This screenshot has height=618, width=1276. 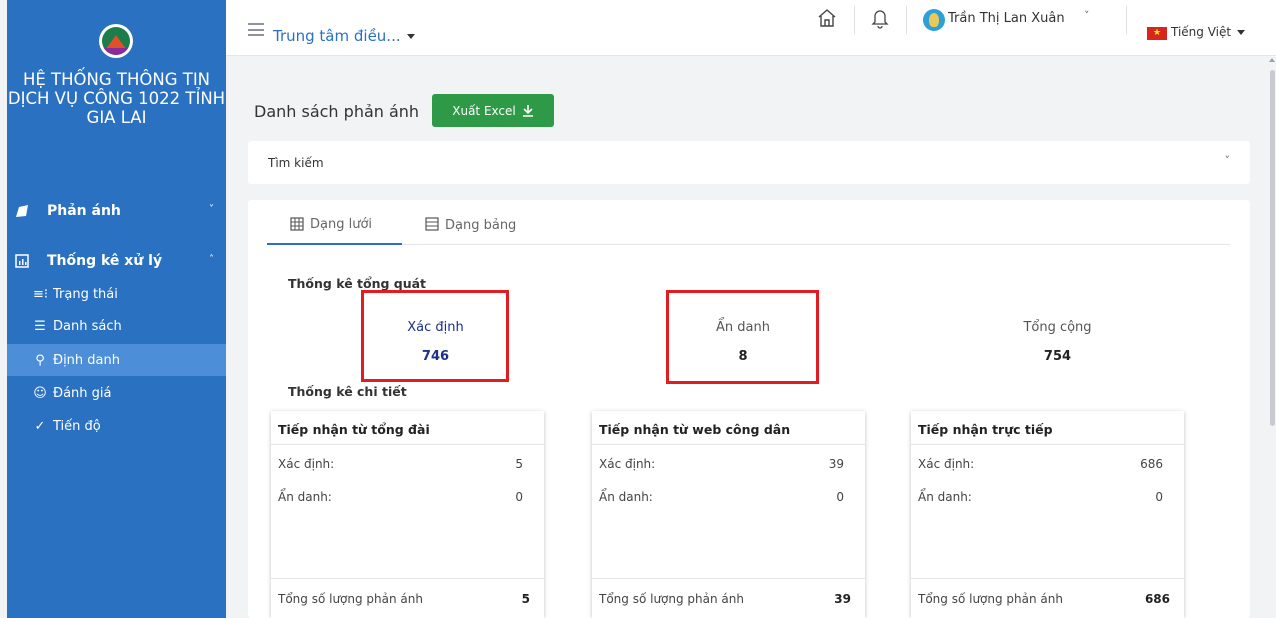 What do you see at coordinates (357, 283) in the screenshot?
I see `summary-title: Thống kê tổng quát` at bounding box center [357, 283].